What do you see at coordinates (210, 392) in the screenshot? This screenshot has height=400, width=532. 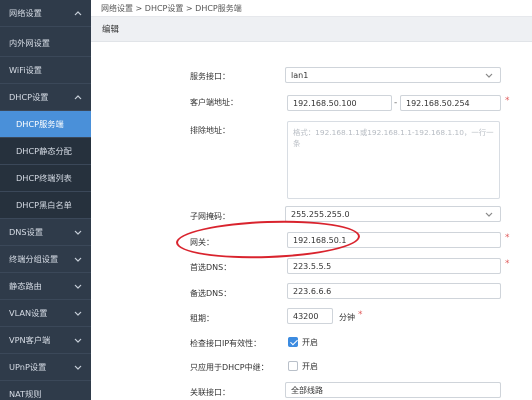 I see `linked-interface-label: 关联接口：` at bounding box center [210, 392].